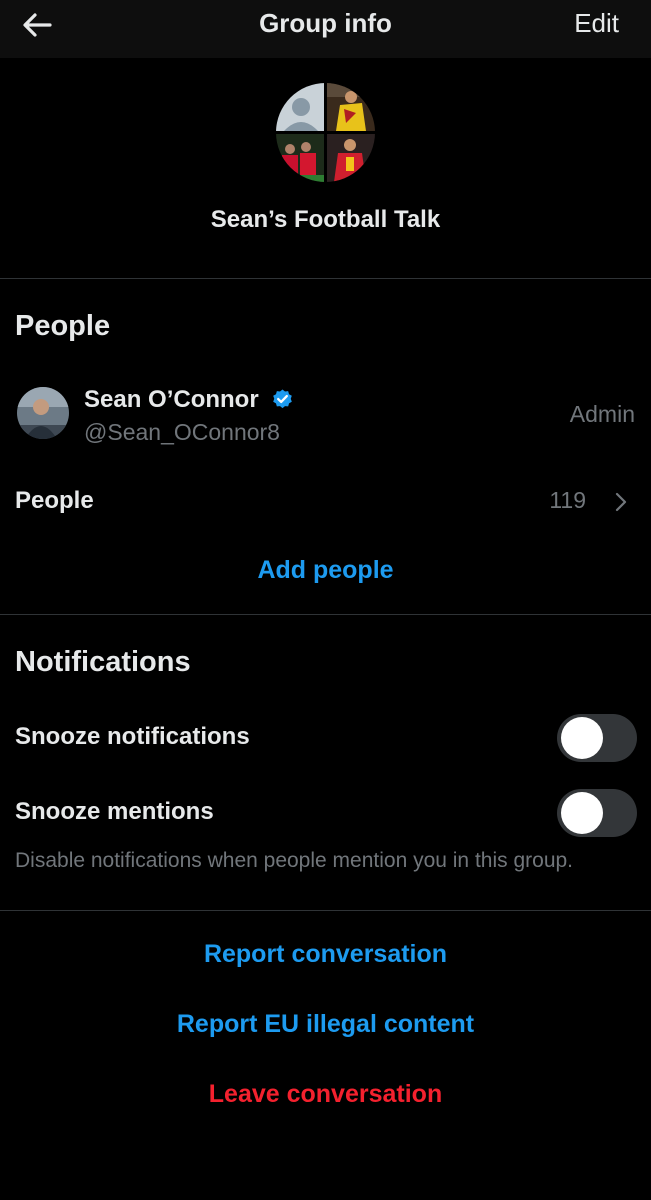 The height and width of the screenshot is (1200, 651). I want to click on snooze-notifications-toggle, so click(597, 738).